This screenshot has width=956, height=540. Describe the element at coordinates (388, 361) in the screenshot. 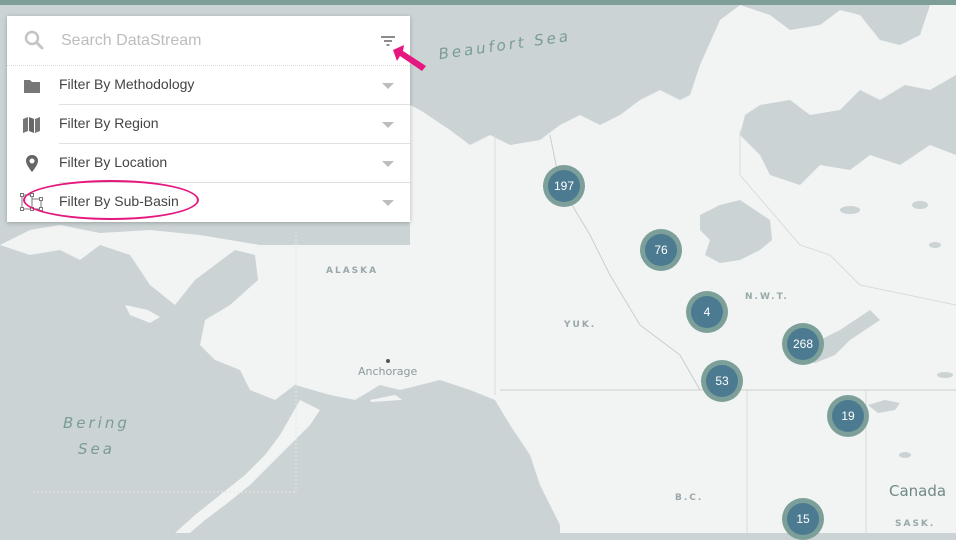

I see `anchorage-marker` at that location.